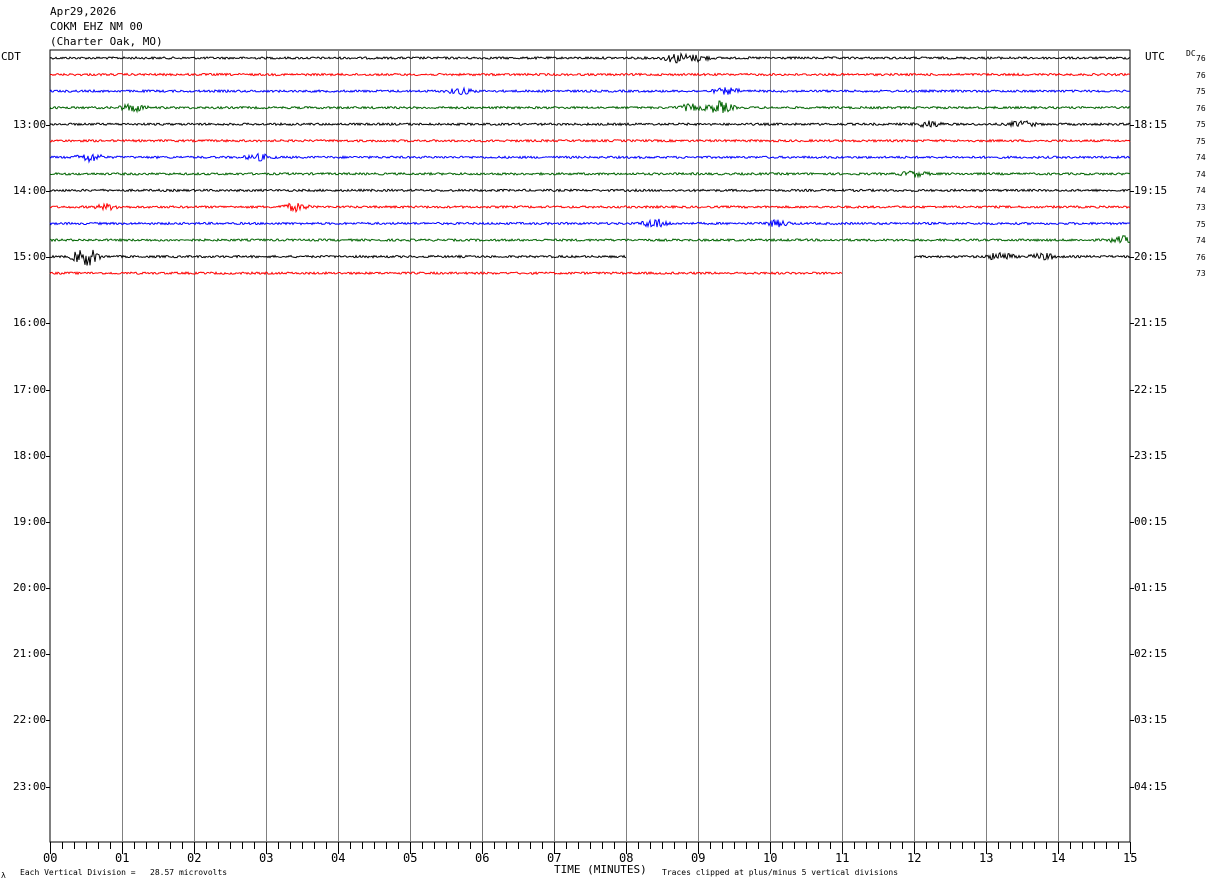 The height and width of the screenshot is (886, 1210). Describe the element at coordinates (30, 720) in the screenshot. I see `left-hour-label: 22:00` at that location.